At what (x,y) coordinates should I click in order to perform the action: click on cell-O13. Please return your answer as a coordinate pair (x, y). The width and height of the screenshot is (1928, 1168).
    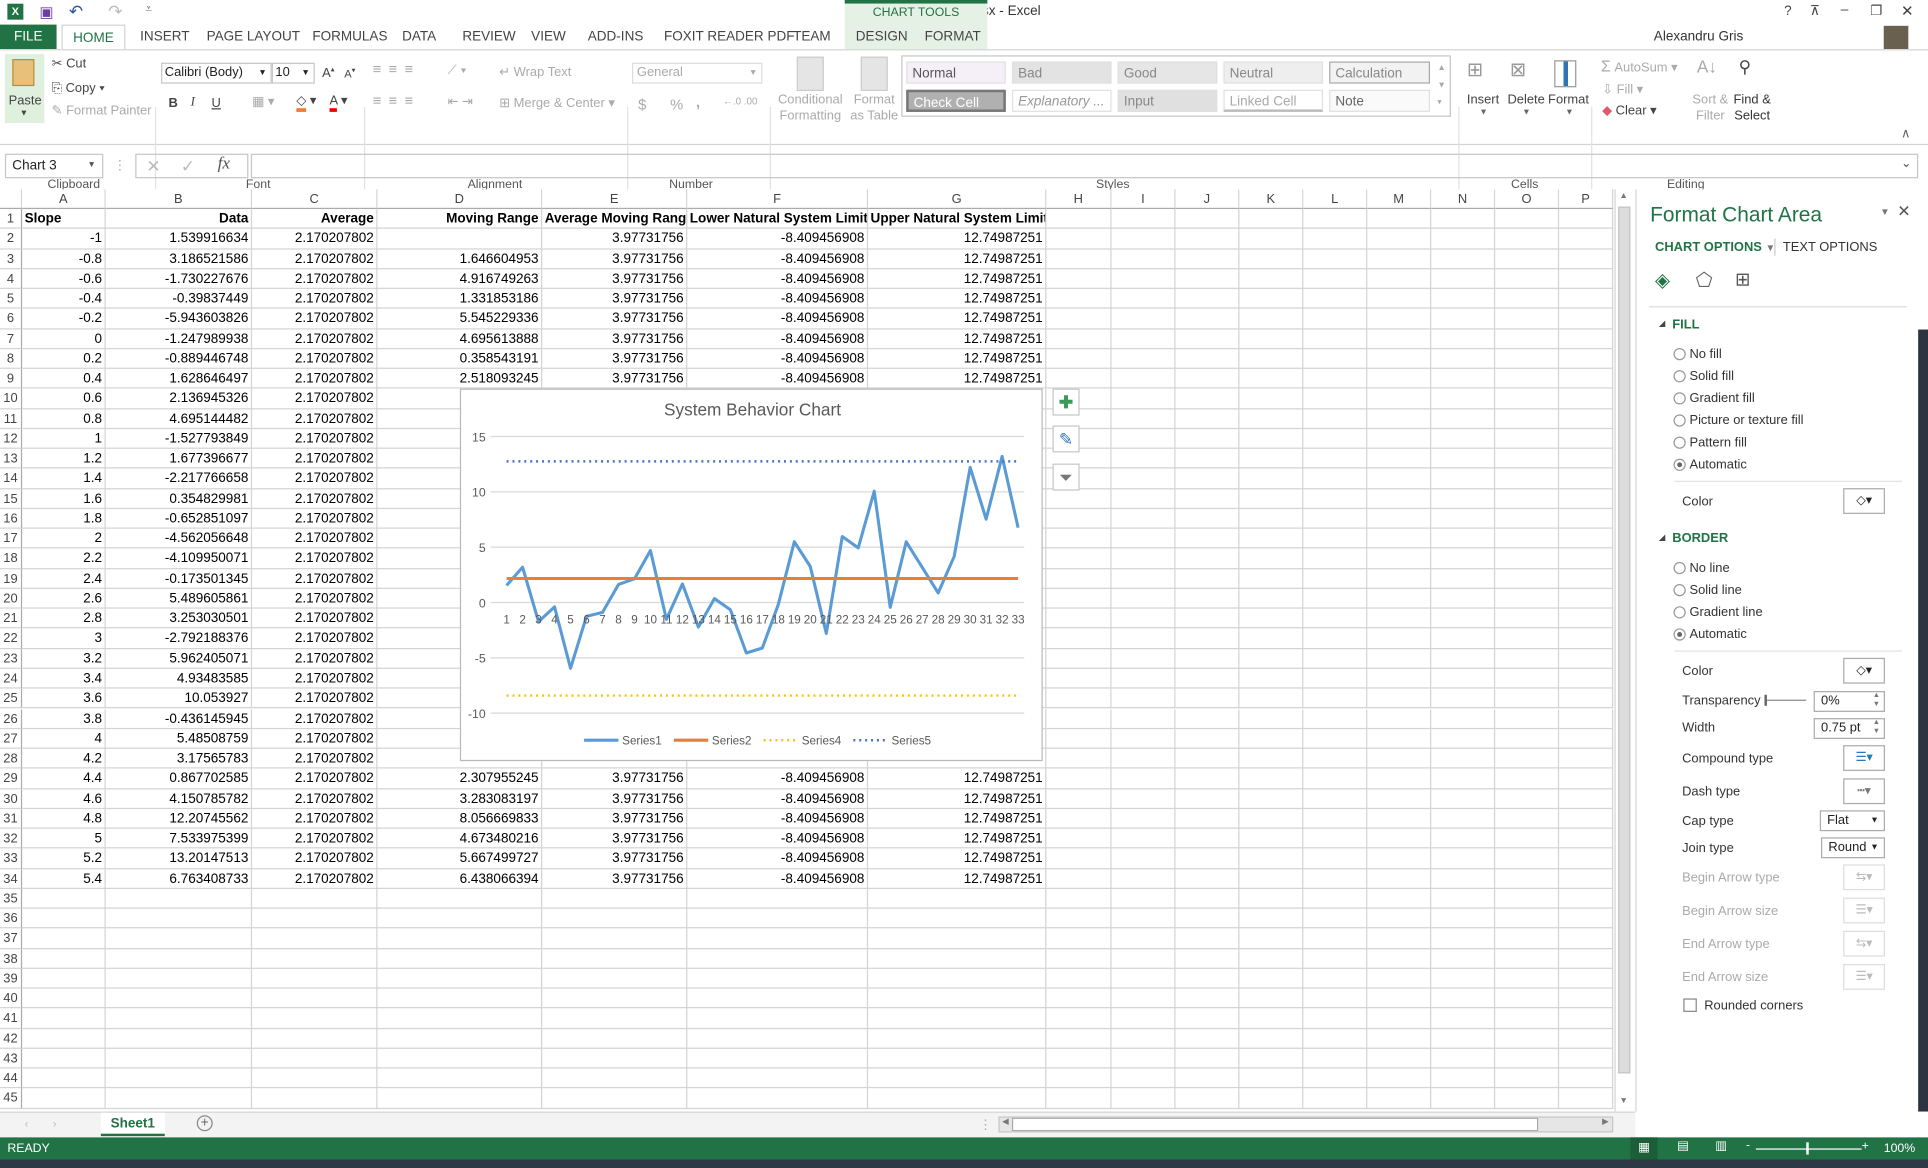
    Looking at the image, I should click on (1527, 458).